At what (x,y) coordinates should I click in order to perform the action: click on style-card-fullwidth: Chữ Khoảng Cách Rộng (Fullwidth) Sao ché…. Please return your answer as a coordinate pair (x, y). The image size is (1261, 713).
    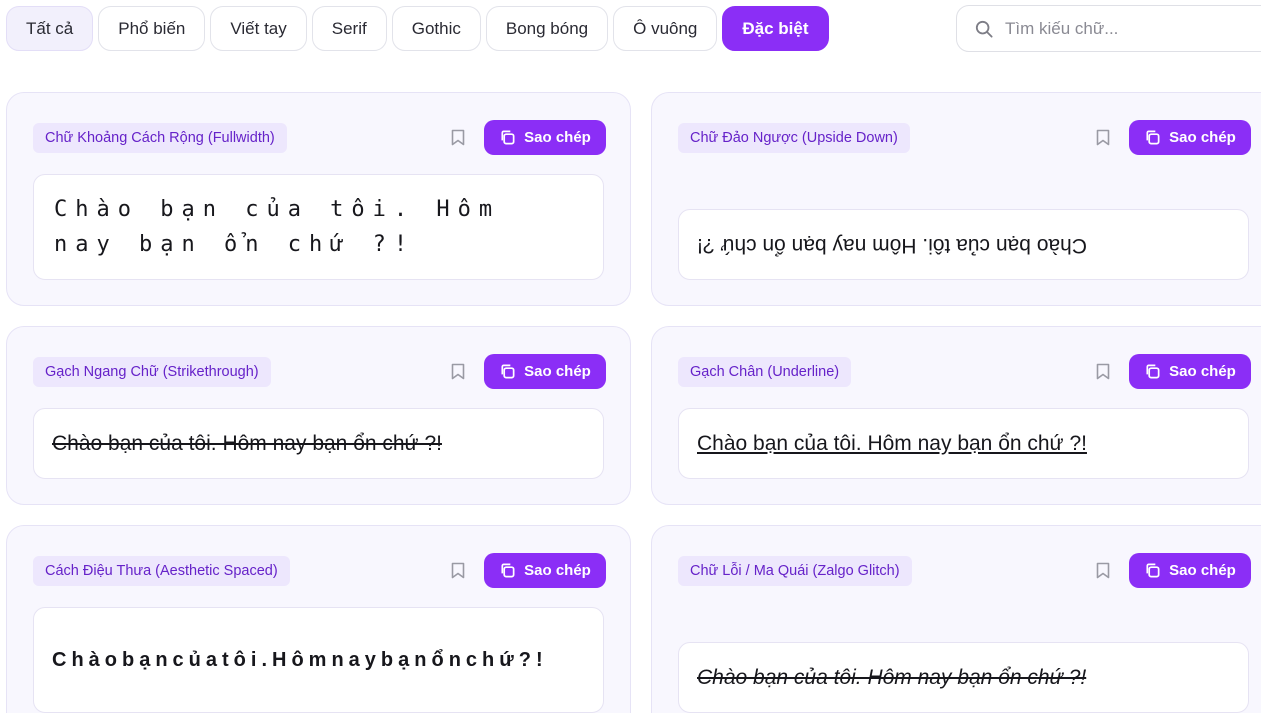
    Looking at the image, I should click on (318, 199).